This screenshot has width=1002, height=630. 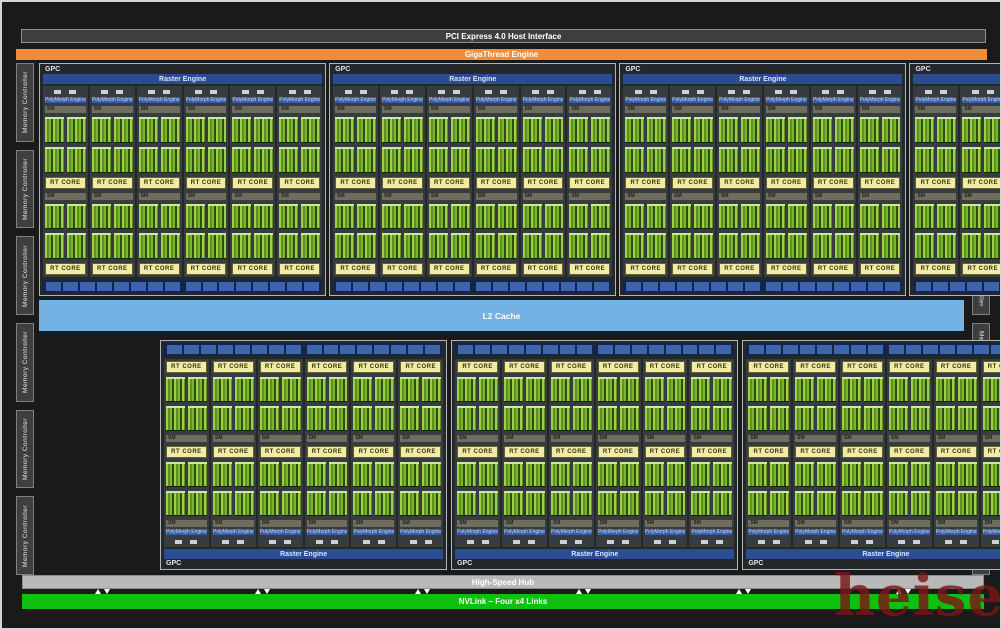 What do you see at coordinates (25, 536) in the screenshot?
I see `memory-controller-bar: Memory Controller` at bounding box center [25, 536].